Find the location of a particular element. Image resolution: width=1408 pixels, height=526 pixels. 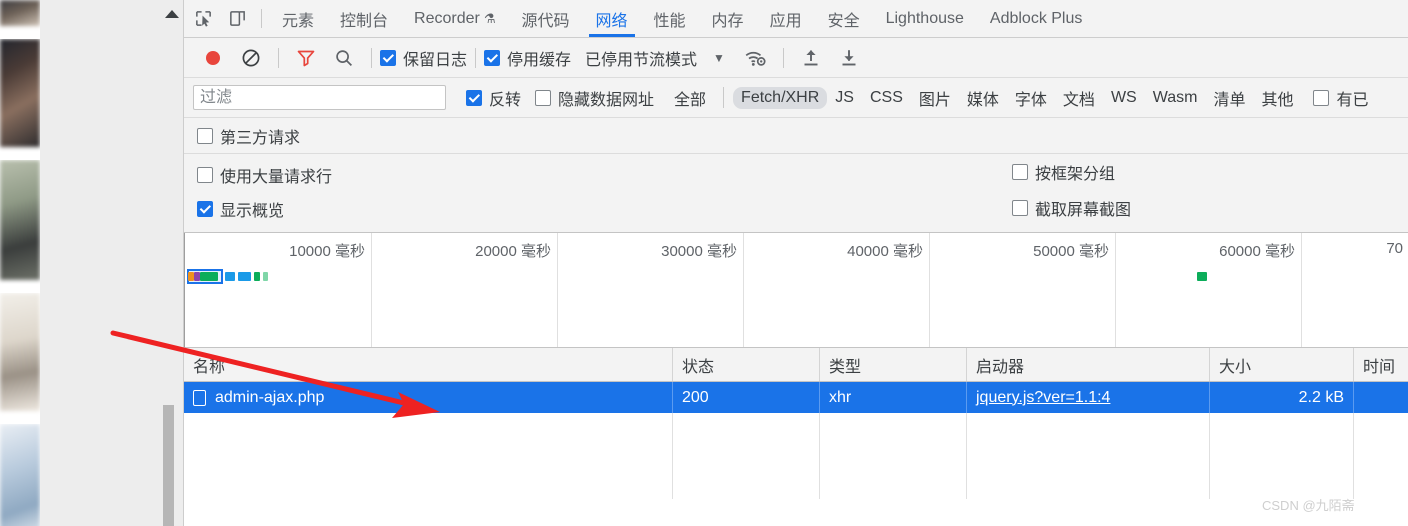

filter-type-img: 图片 is located at coordinates (935, 98).